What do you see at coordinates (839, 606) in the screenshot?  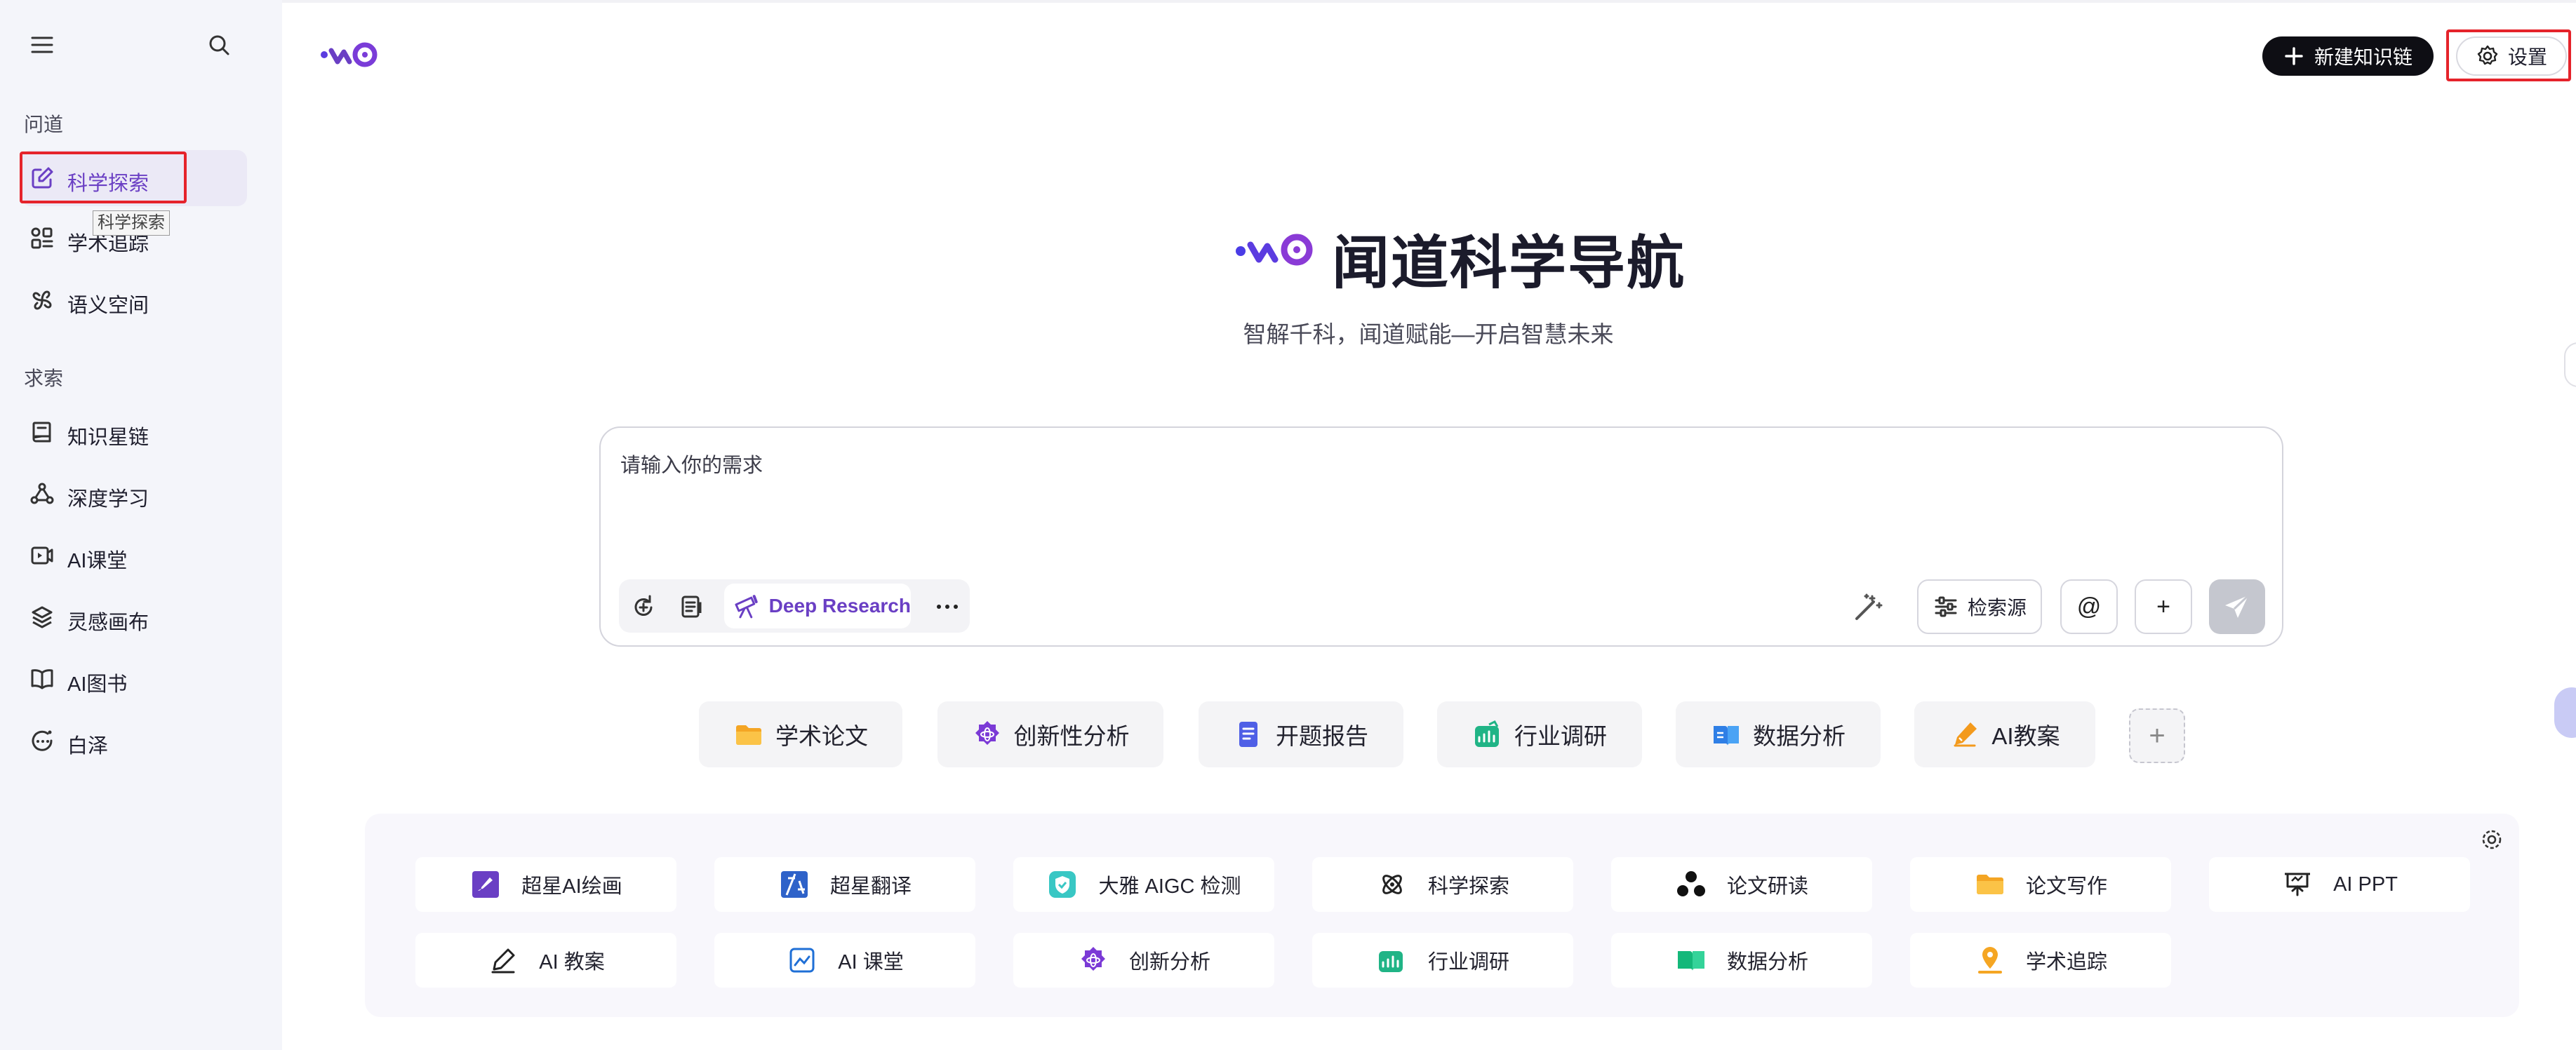 I see `deep-research-label: Deep Research` at bounding box center [839, 606].